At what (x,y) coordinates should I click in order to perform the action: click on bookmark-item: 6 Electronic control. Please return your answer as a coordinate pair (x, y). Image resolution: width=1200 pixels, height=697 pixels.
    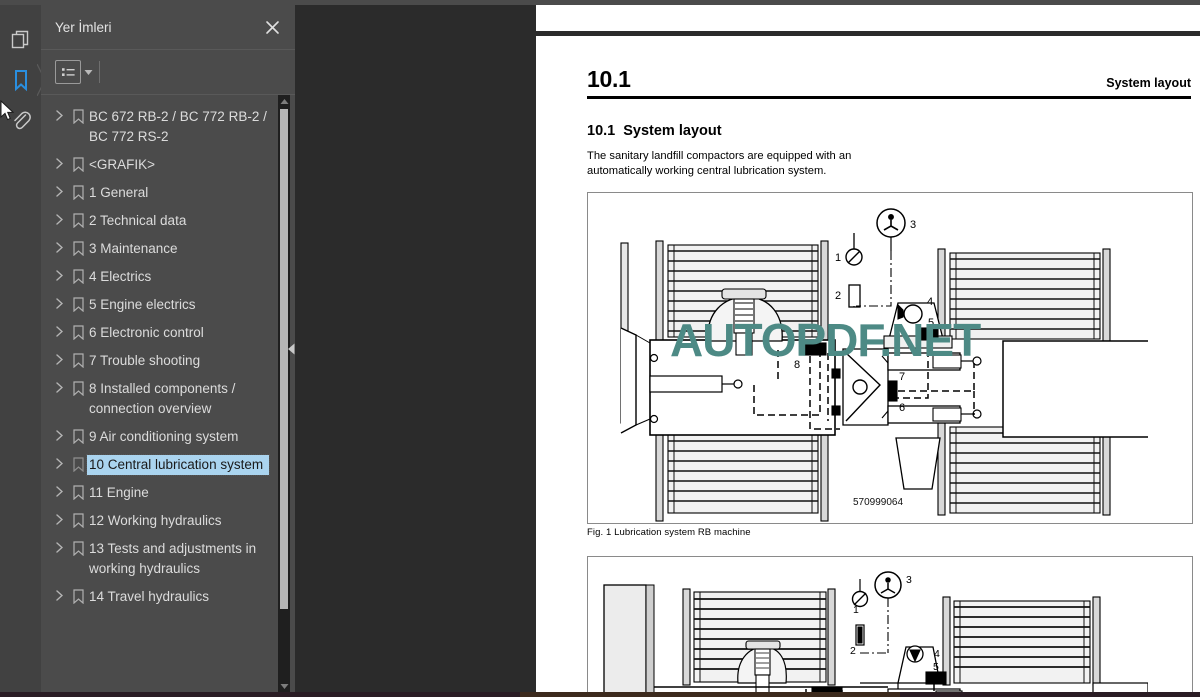
    Looking at the image, I should click on (158, 333).